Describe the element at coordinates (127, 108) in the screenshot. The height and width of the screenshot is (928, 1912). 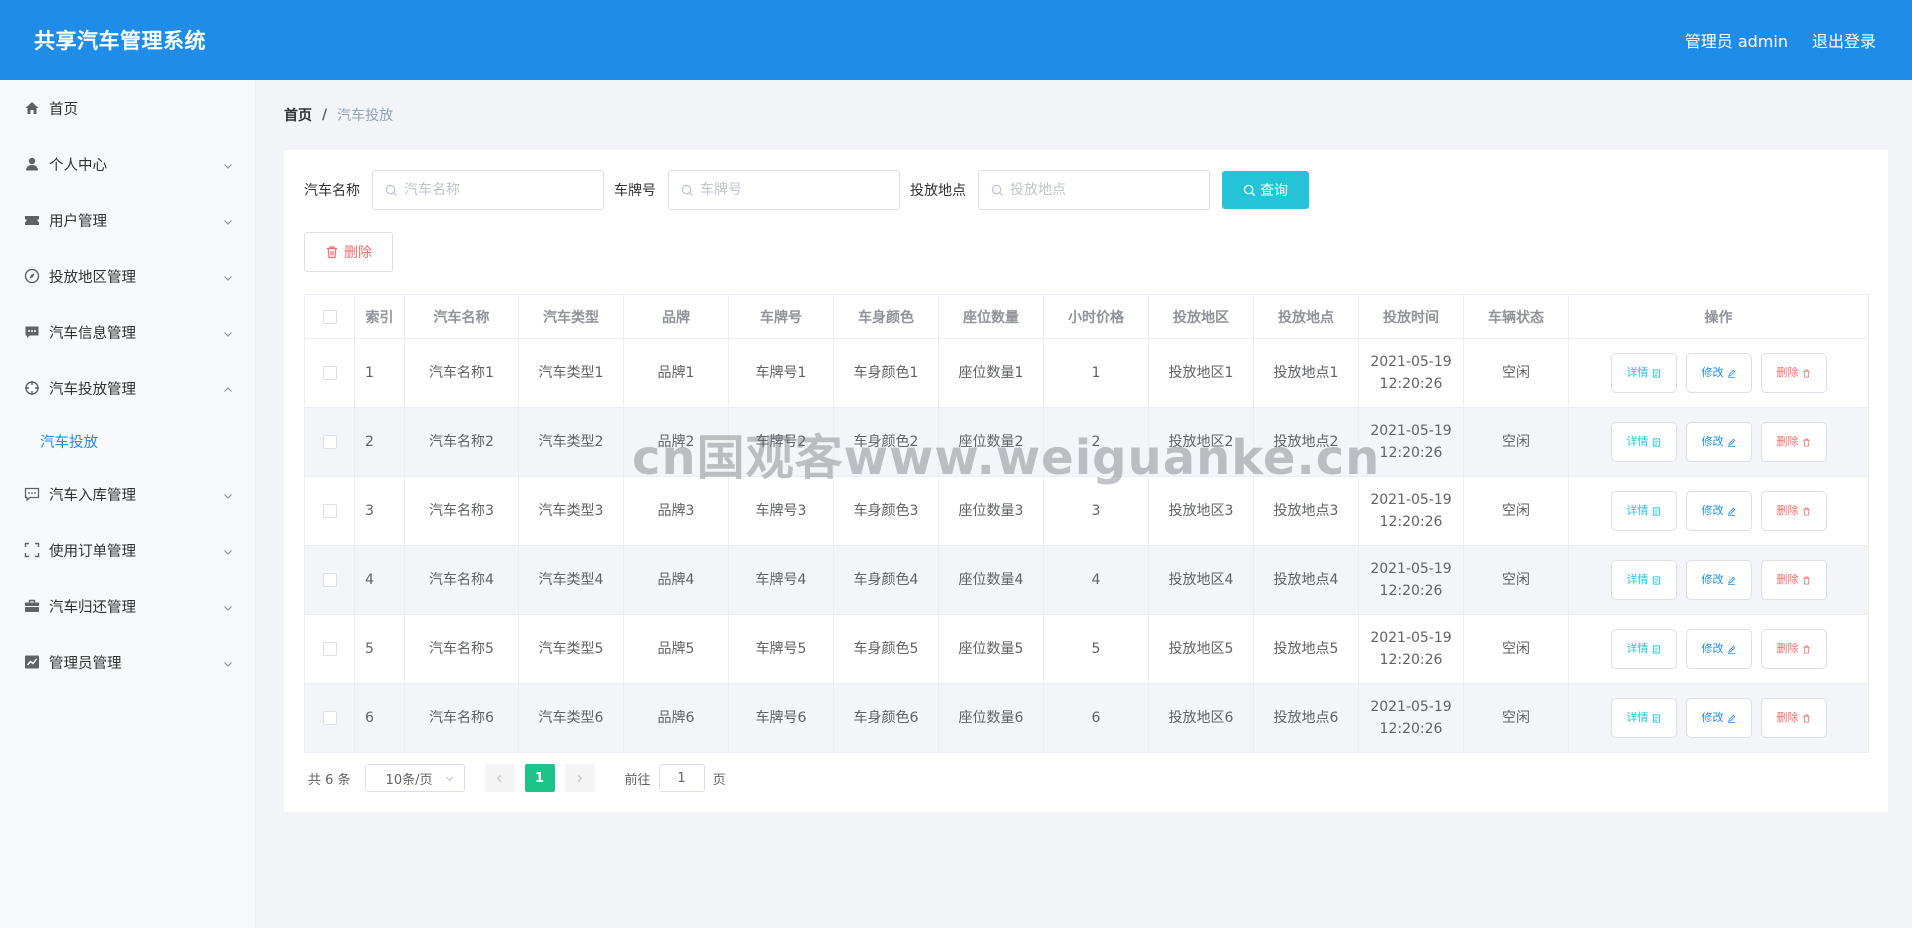
I see `sidebar-item-home: 首页` at that location.